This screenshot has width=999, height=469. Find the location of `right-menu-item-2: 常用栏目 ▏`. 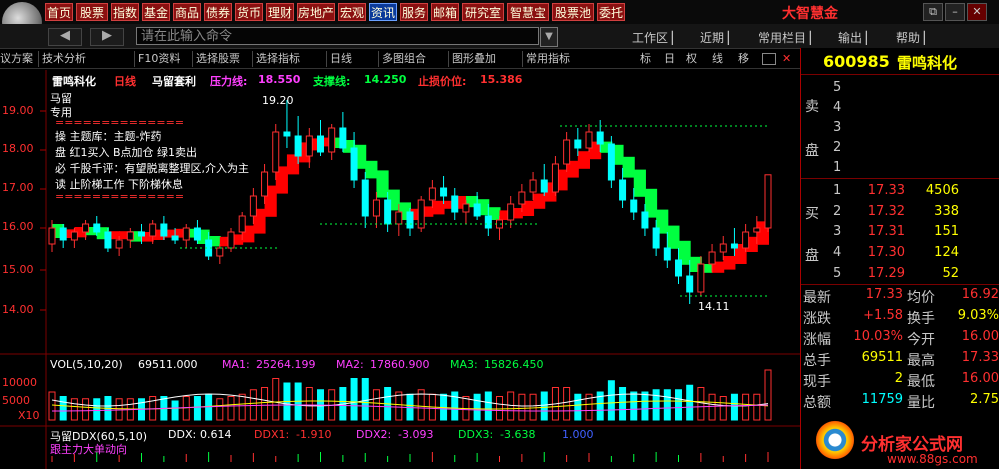

right-menu-item-2: 常用栏目 ▏ is located at coordinates (788, 37).